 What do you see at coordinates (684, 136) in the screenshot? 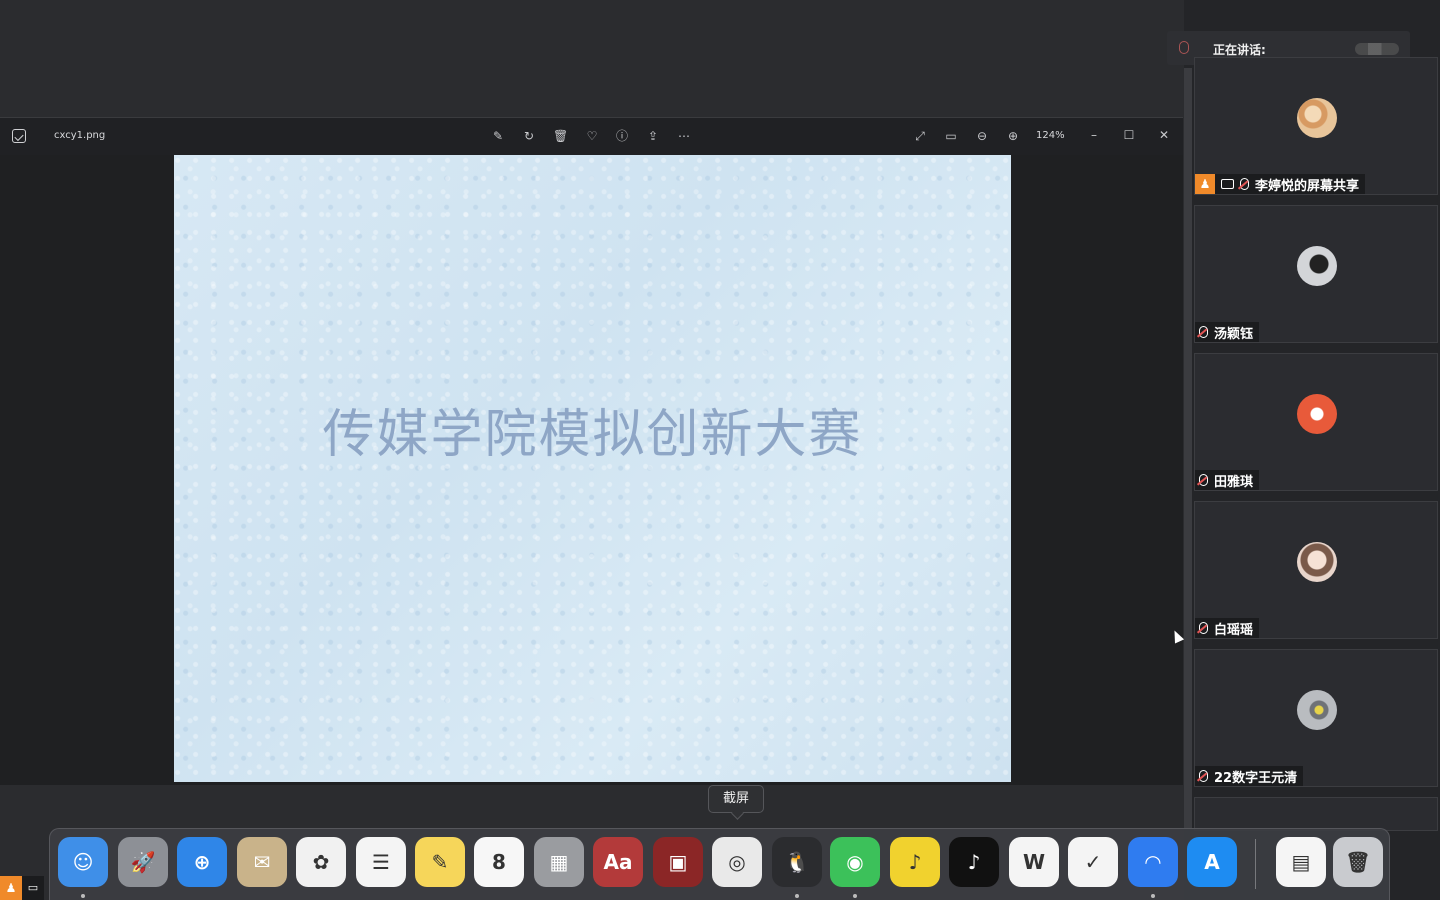
I see `more-icon: ⋯` at bounding box center [684, 136].